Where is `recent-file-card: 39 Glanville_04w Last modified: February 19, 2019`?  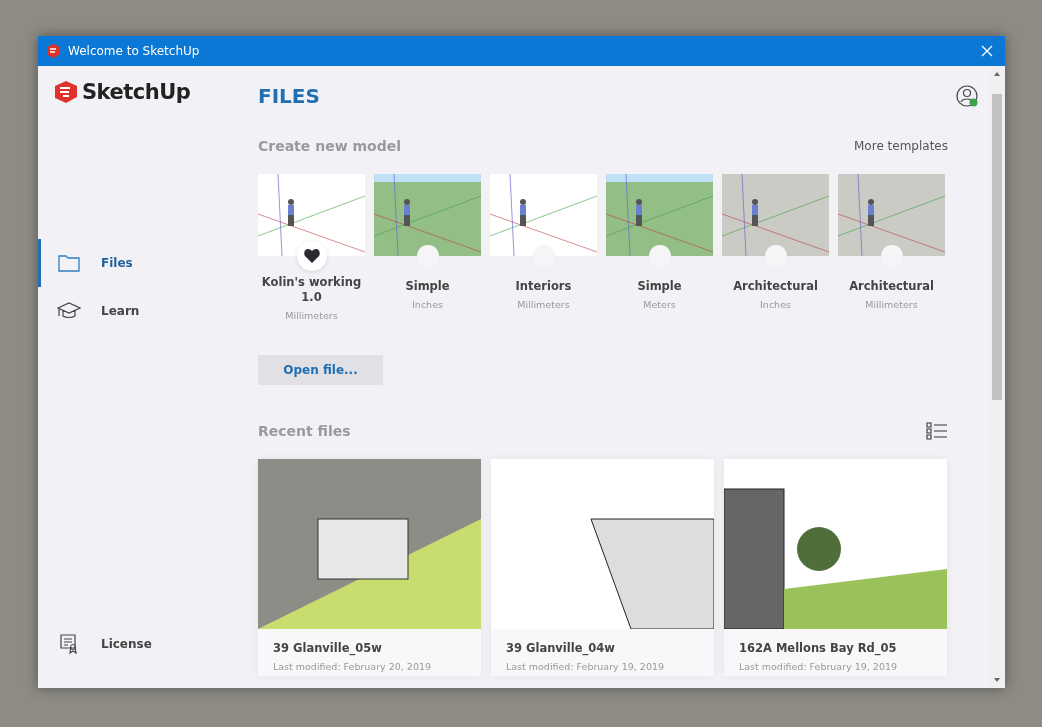
recent-file-card: 39 Glanville_04w Last modified: February 19, 2019 is located at coordinates (602, 567).